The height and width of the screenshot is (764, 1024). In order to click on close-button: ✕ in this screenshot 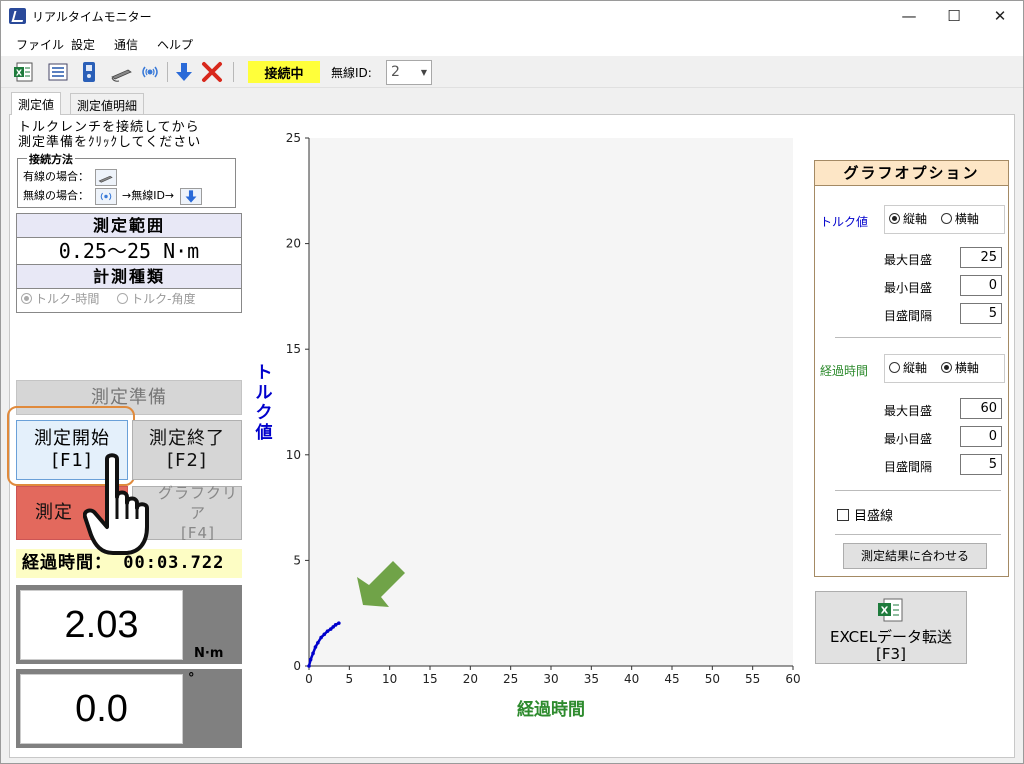, I will do `click(1000, 16)`.